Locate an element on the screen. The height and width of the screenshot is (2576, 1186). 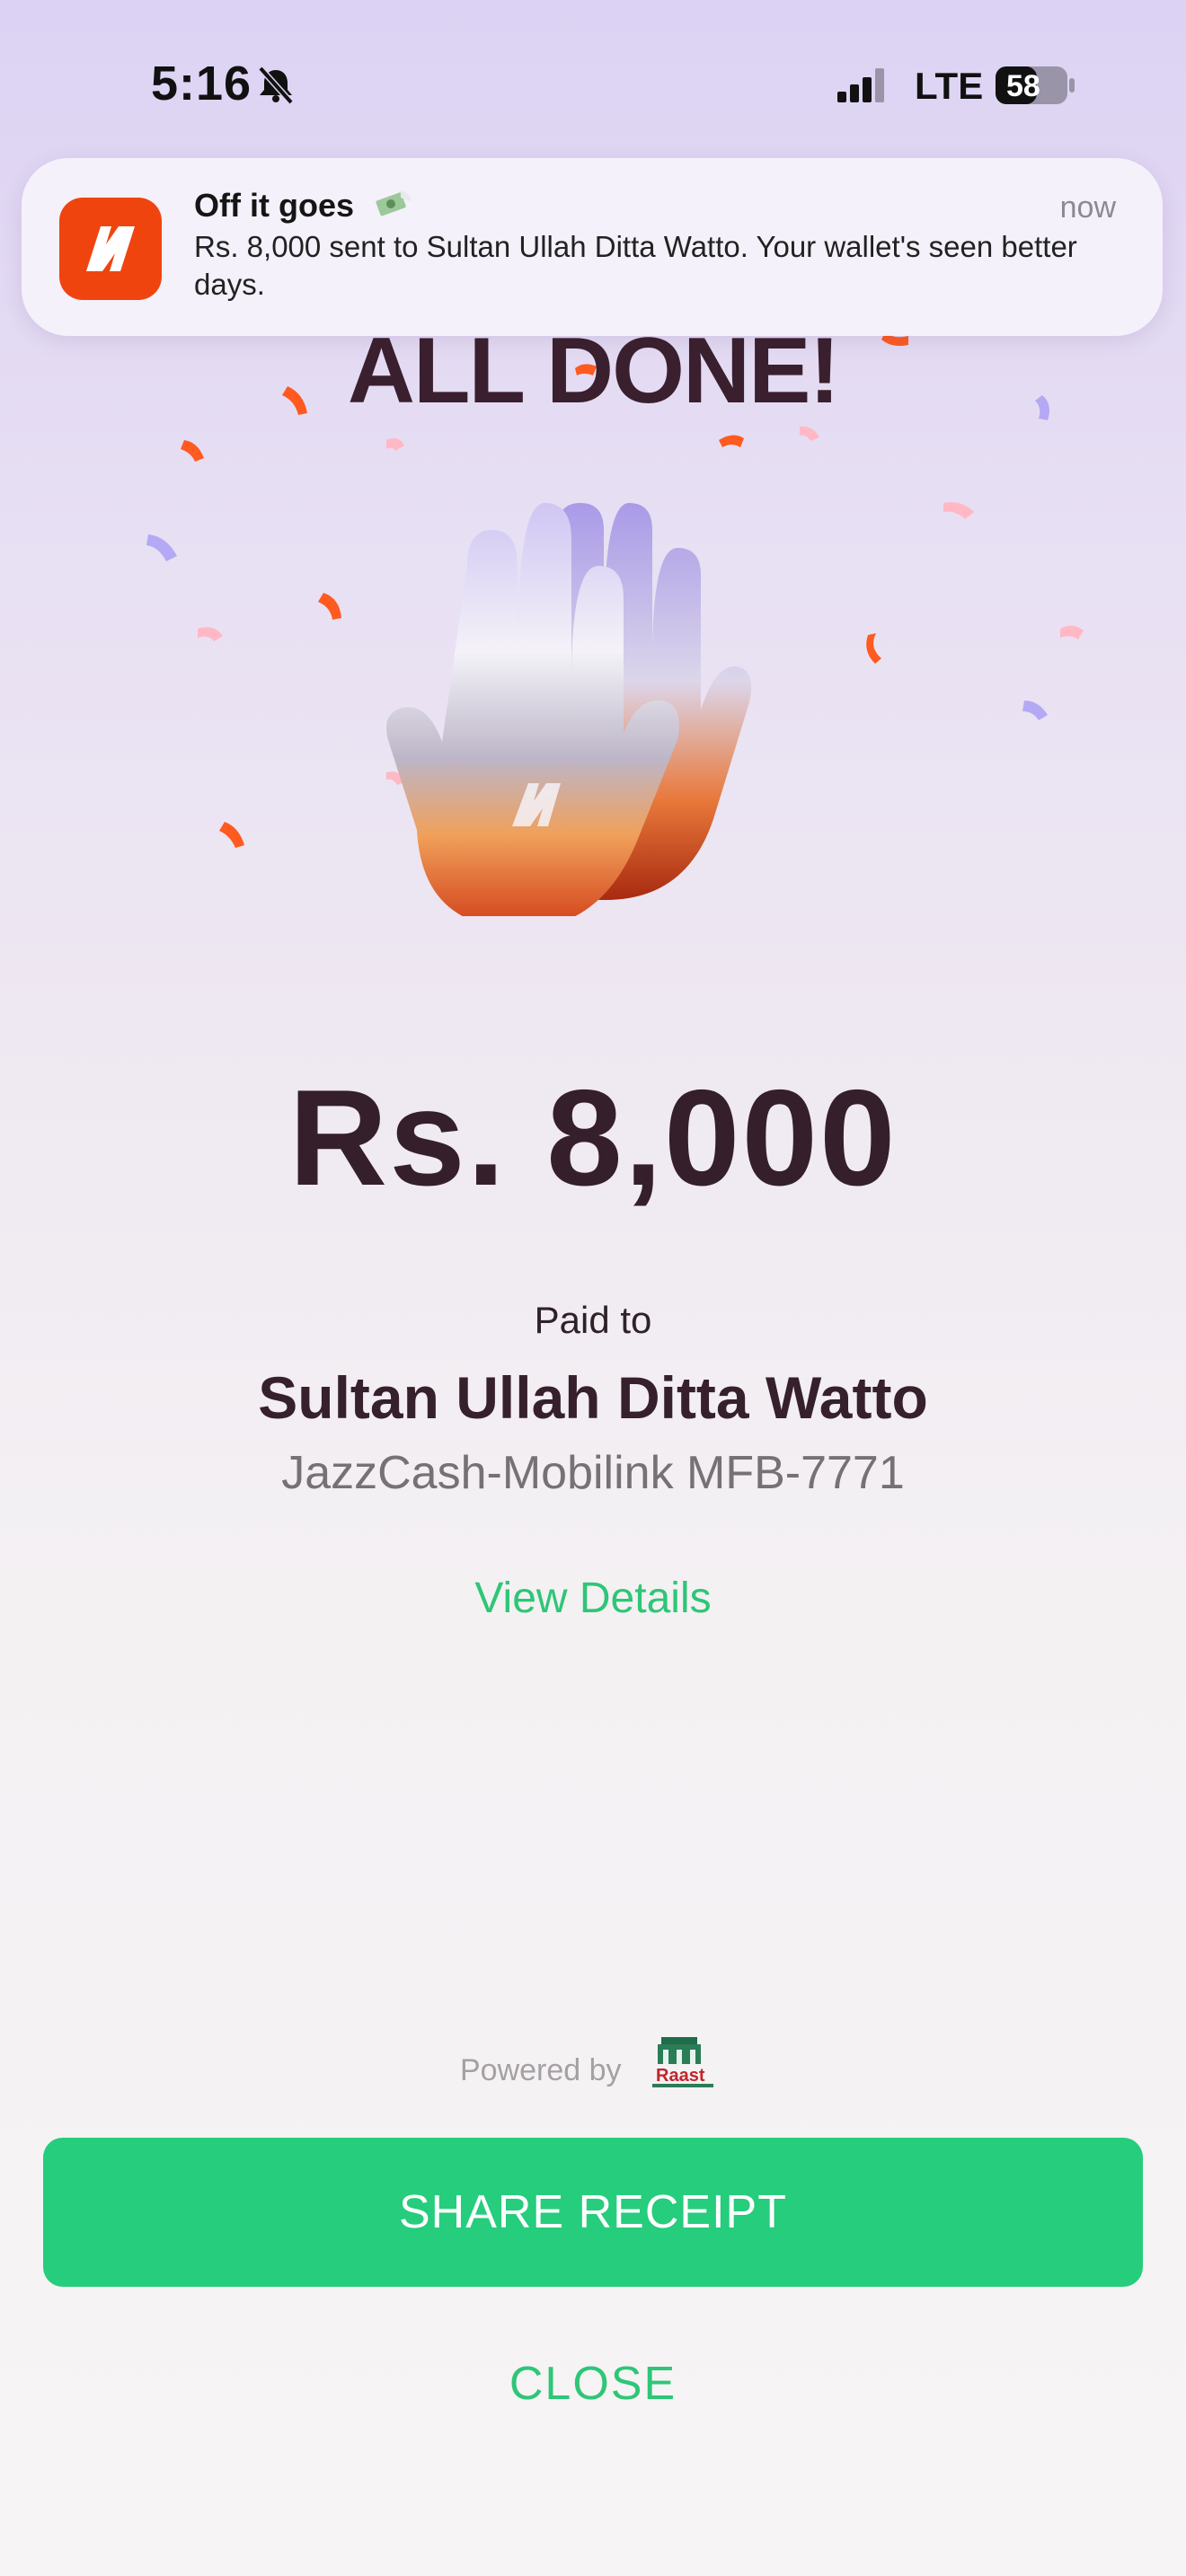
app-logo-icon is located at coordinates (110, 249).